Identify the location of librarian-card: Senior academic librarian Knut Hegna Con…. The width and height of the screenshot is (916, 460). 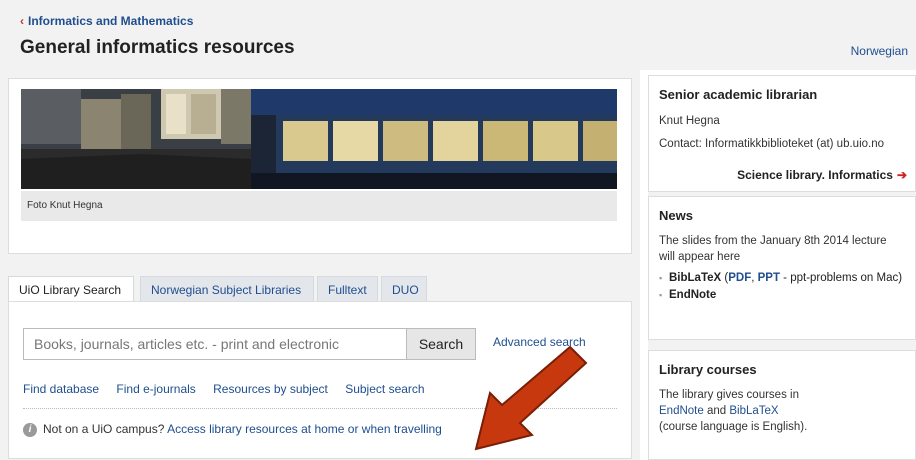
(782, 133).